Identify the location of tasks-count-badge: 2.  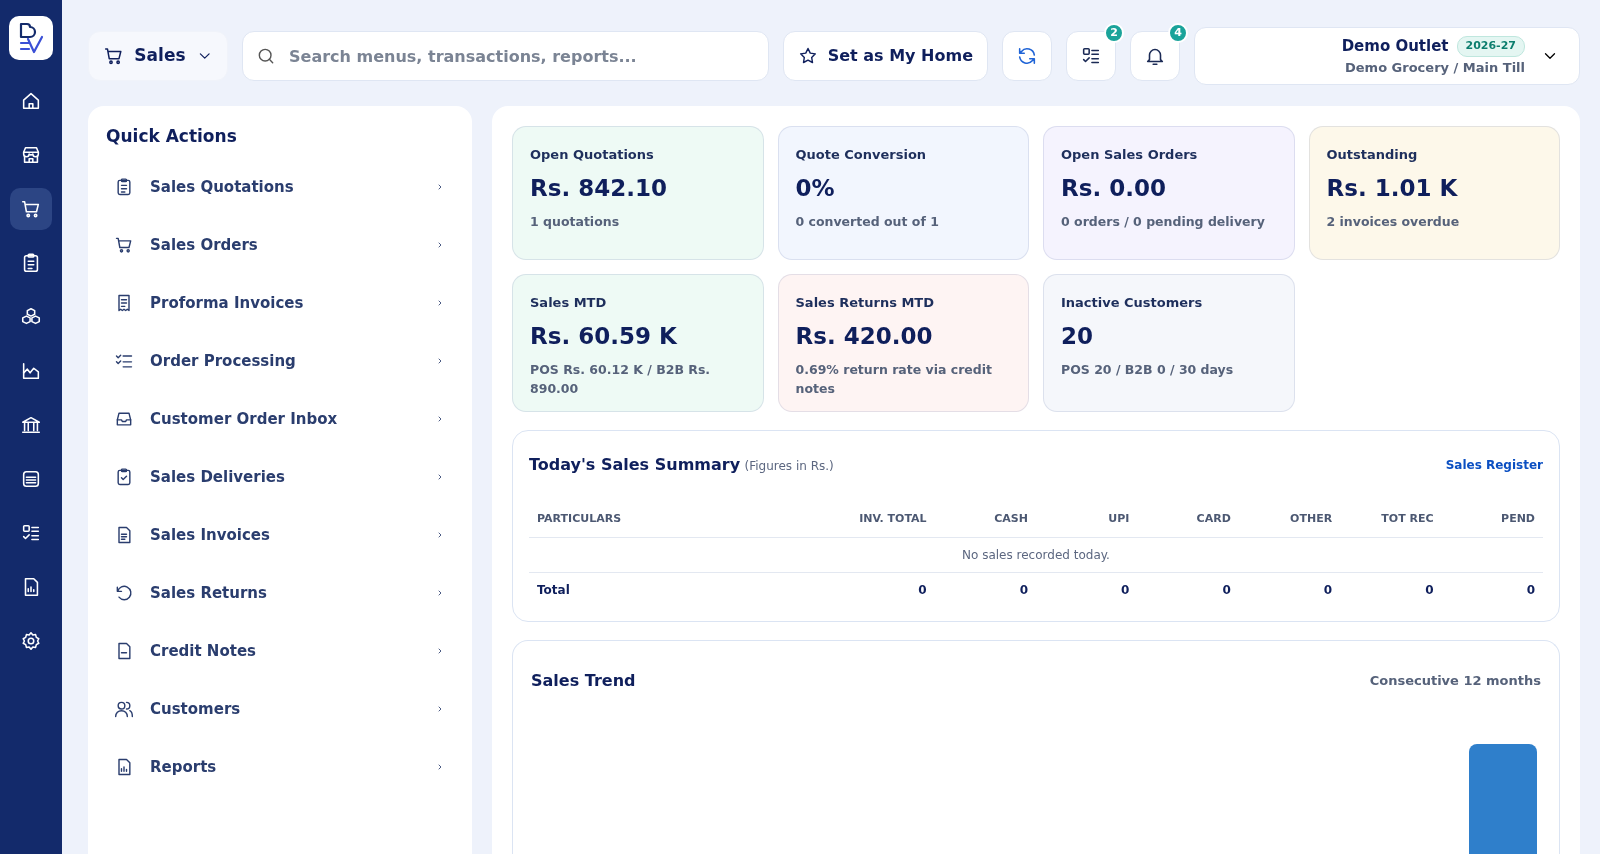
(1114, 33).